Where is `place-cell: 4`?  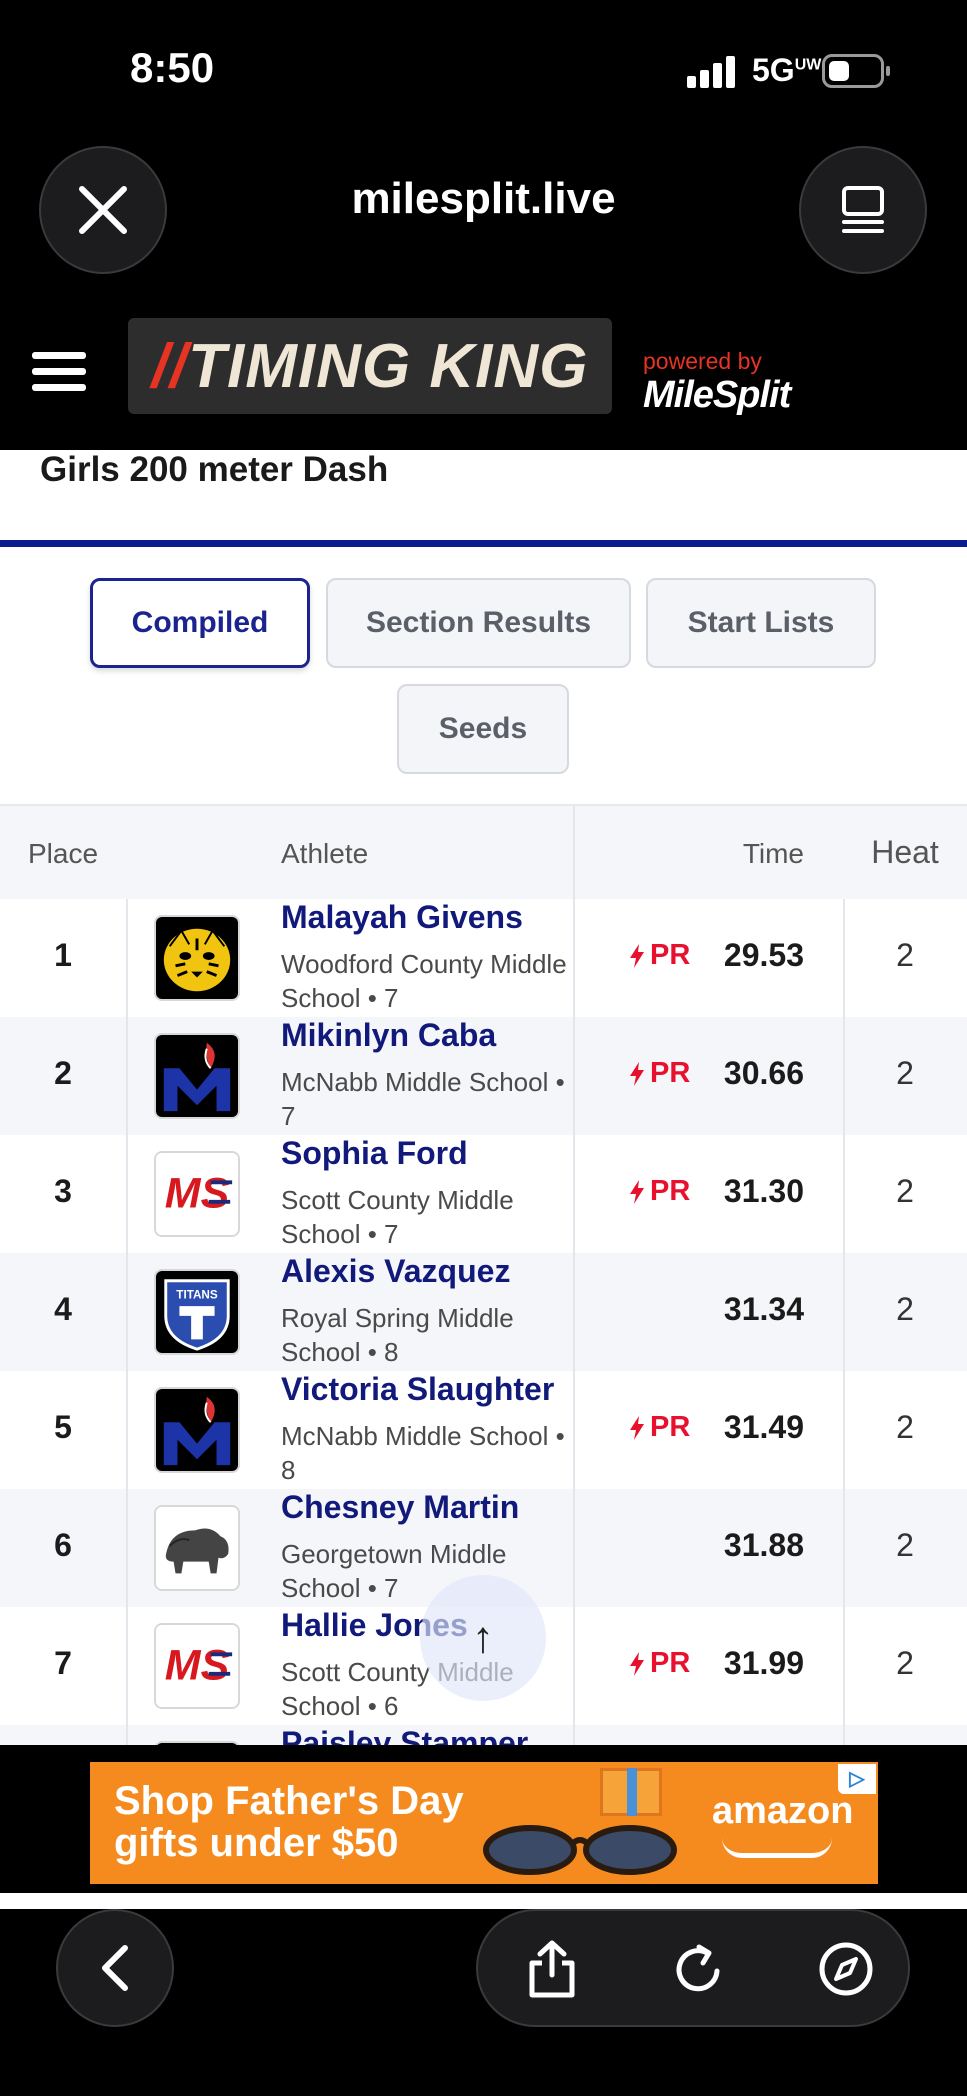
place-cell: 4 is located at coordinates (63, 1309).